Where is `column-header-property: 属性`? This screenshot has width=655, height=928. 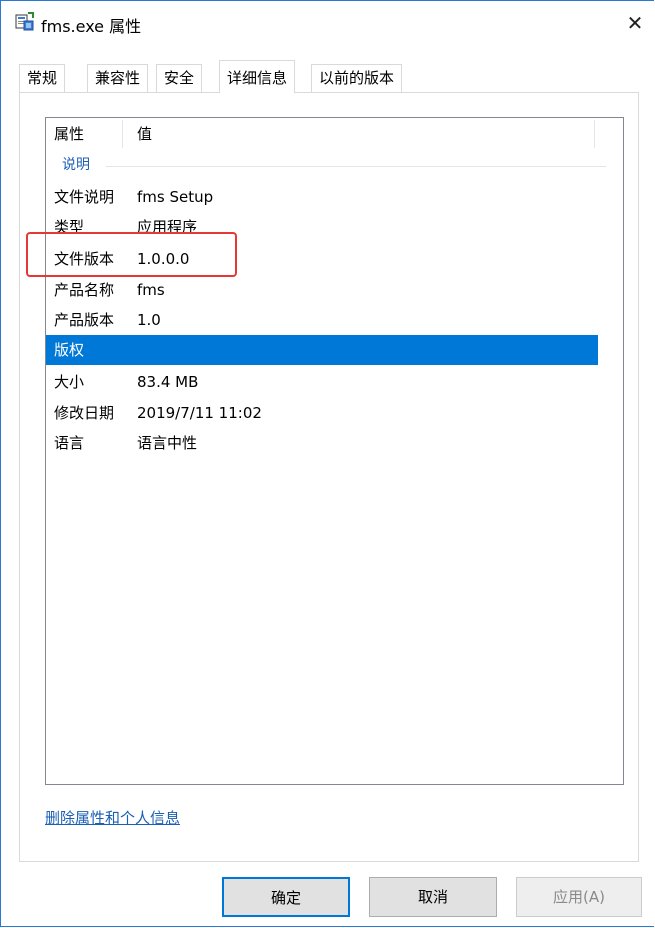
column-header-property: 属性 is located at coordinates (69, 134).